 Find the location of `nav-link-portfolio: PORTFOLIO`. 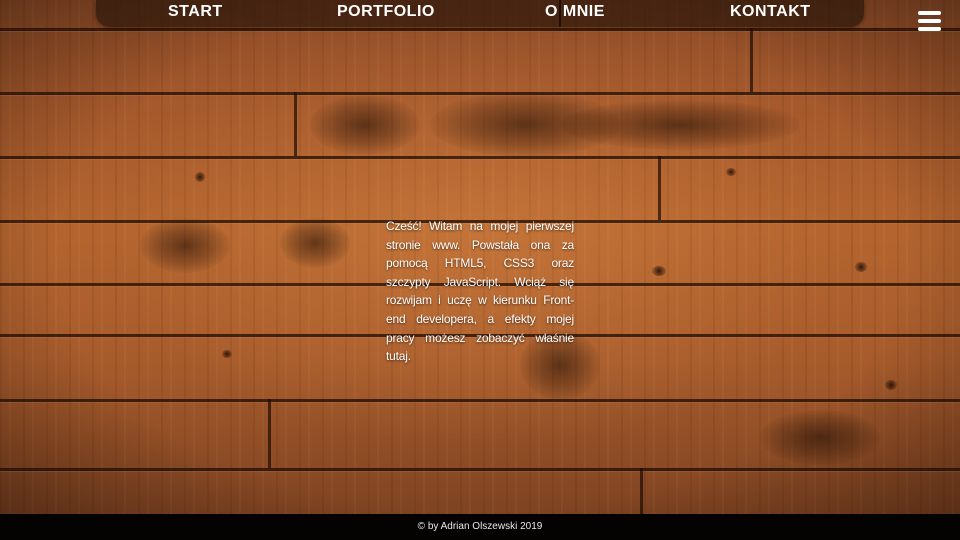

nav-link-portfolio: PORTFOLIO is located at coordinates (386, 12).